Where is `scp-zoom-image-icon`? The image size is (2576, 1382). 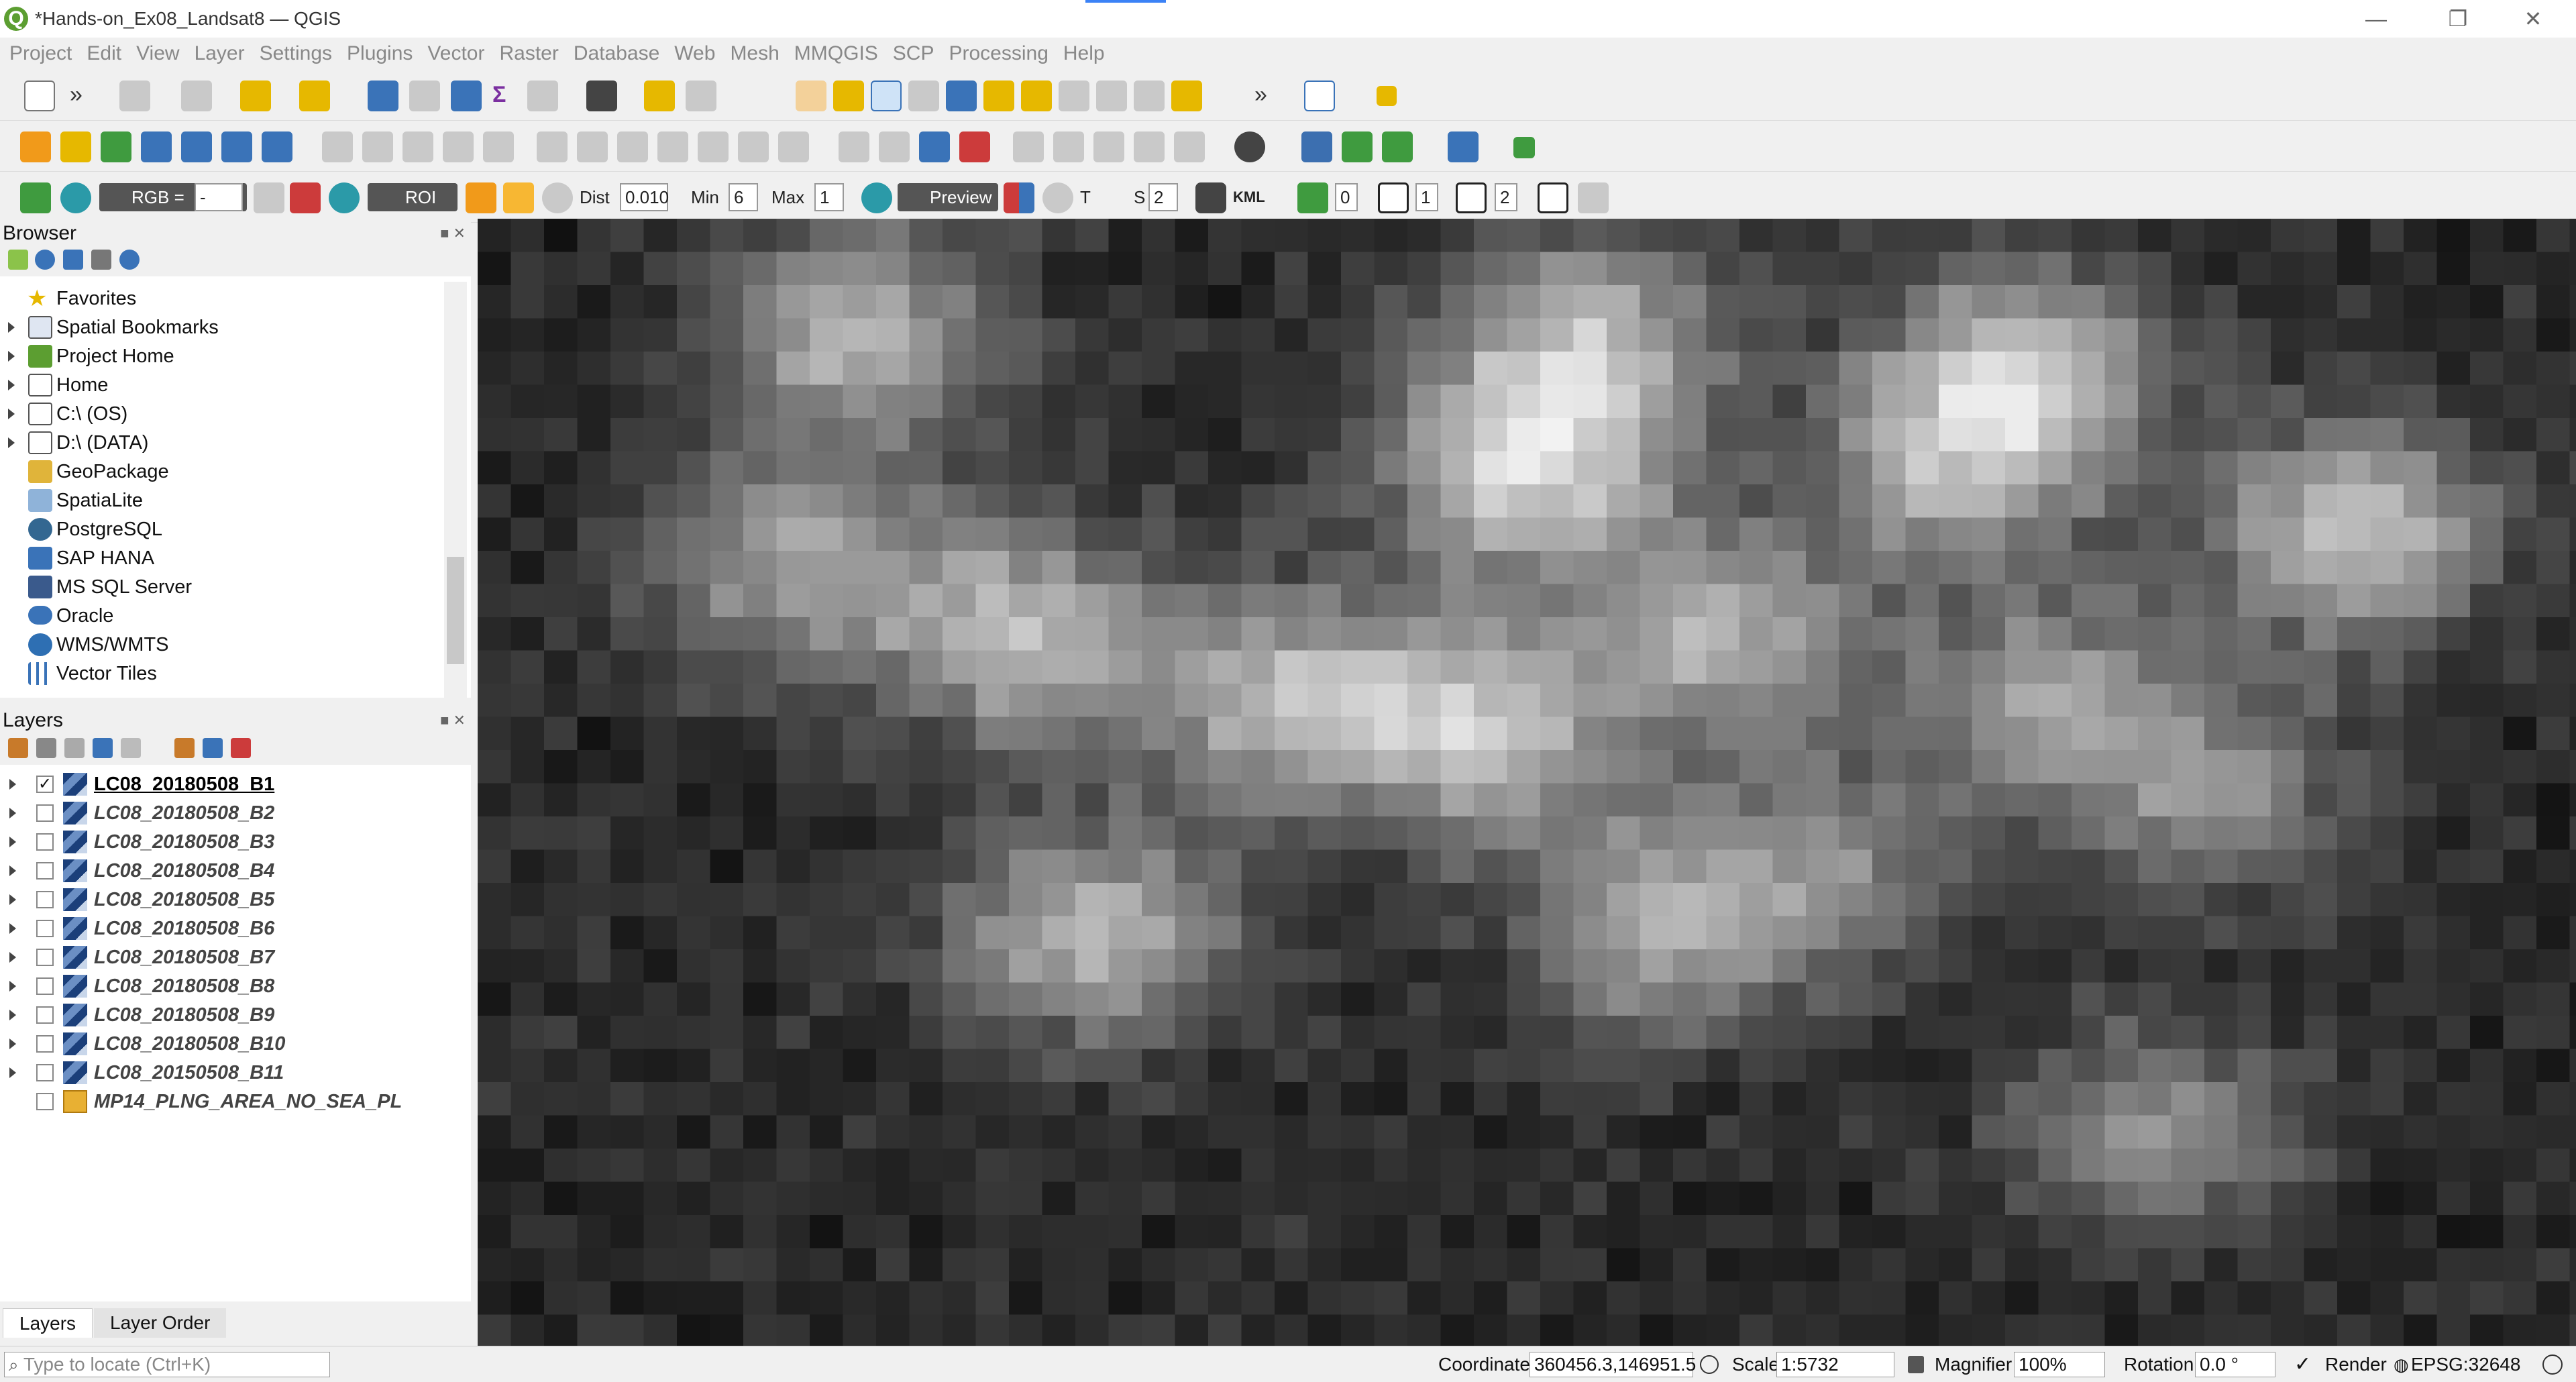 scp-zoom-image-icon is located at coordinates (75, 197).